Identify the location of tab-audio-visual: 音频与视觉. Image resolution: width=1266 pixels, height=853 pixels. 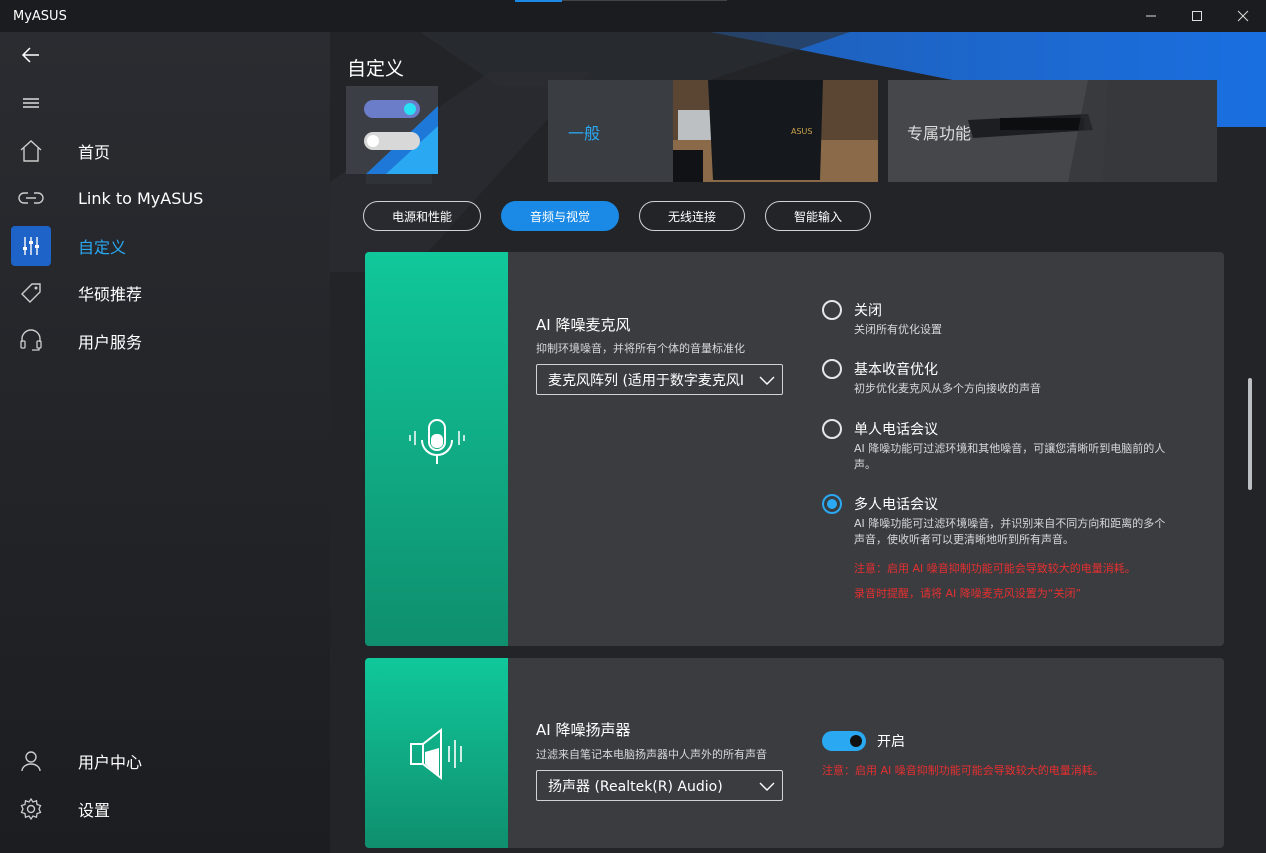
(560, 216).